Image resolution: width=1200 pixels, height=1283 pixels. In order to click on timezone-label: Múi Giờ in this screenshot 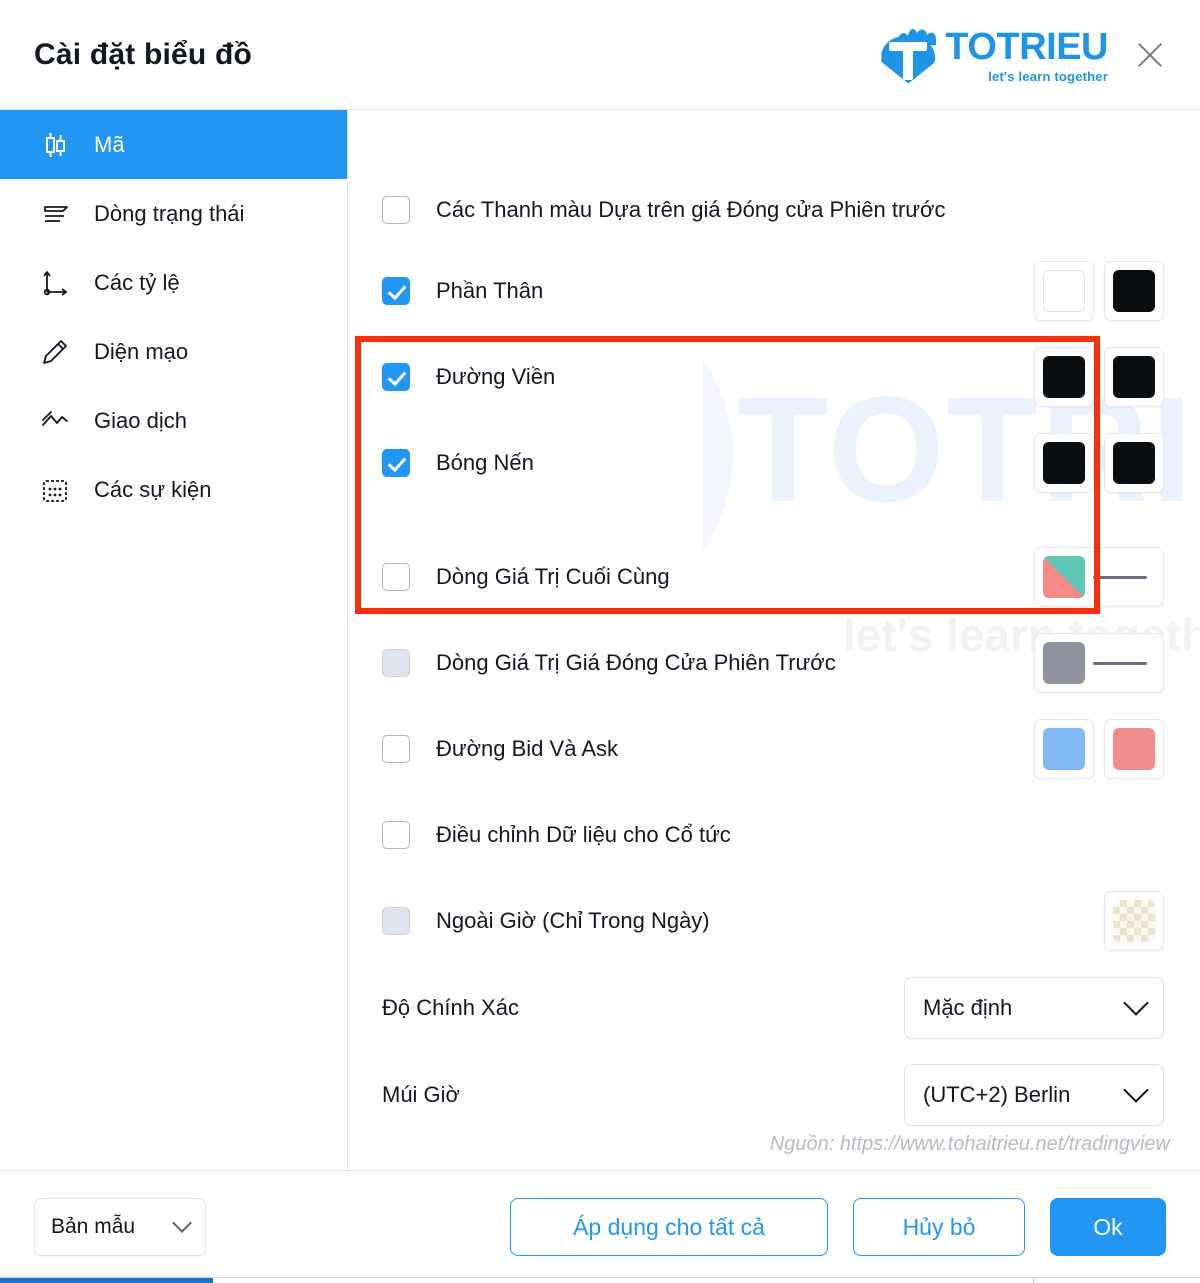, I will do `click(421, 1094)`.